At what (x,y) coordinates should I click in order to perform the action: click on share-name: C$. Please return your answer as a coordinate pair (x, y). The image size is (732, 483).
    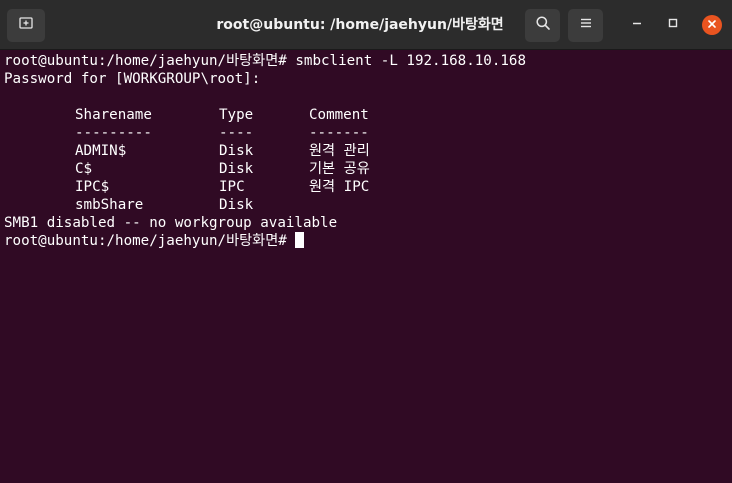
    Looking at the image, I should click on (84, 169).